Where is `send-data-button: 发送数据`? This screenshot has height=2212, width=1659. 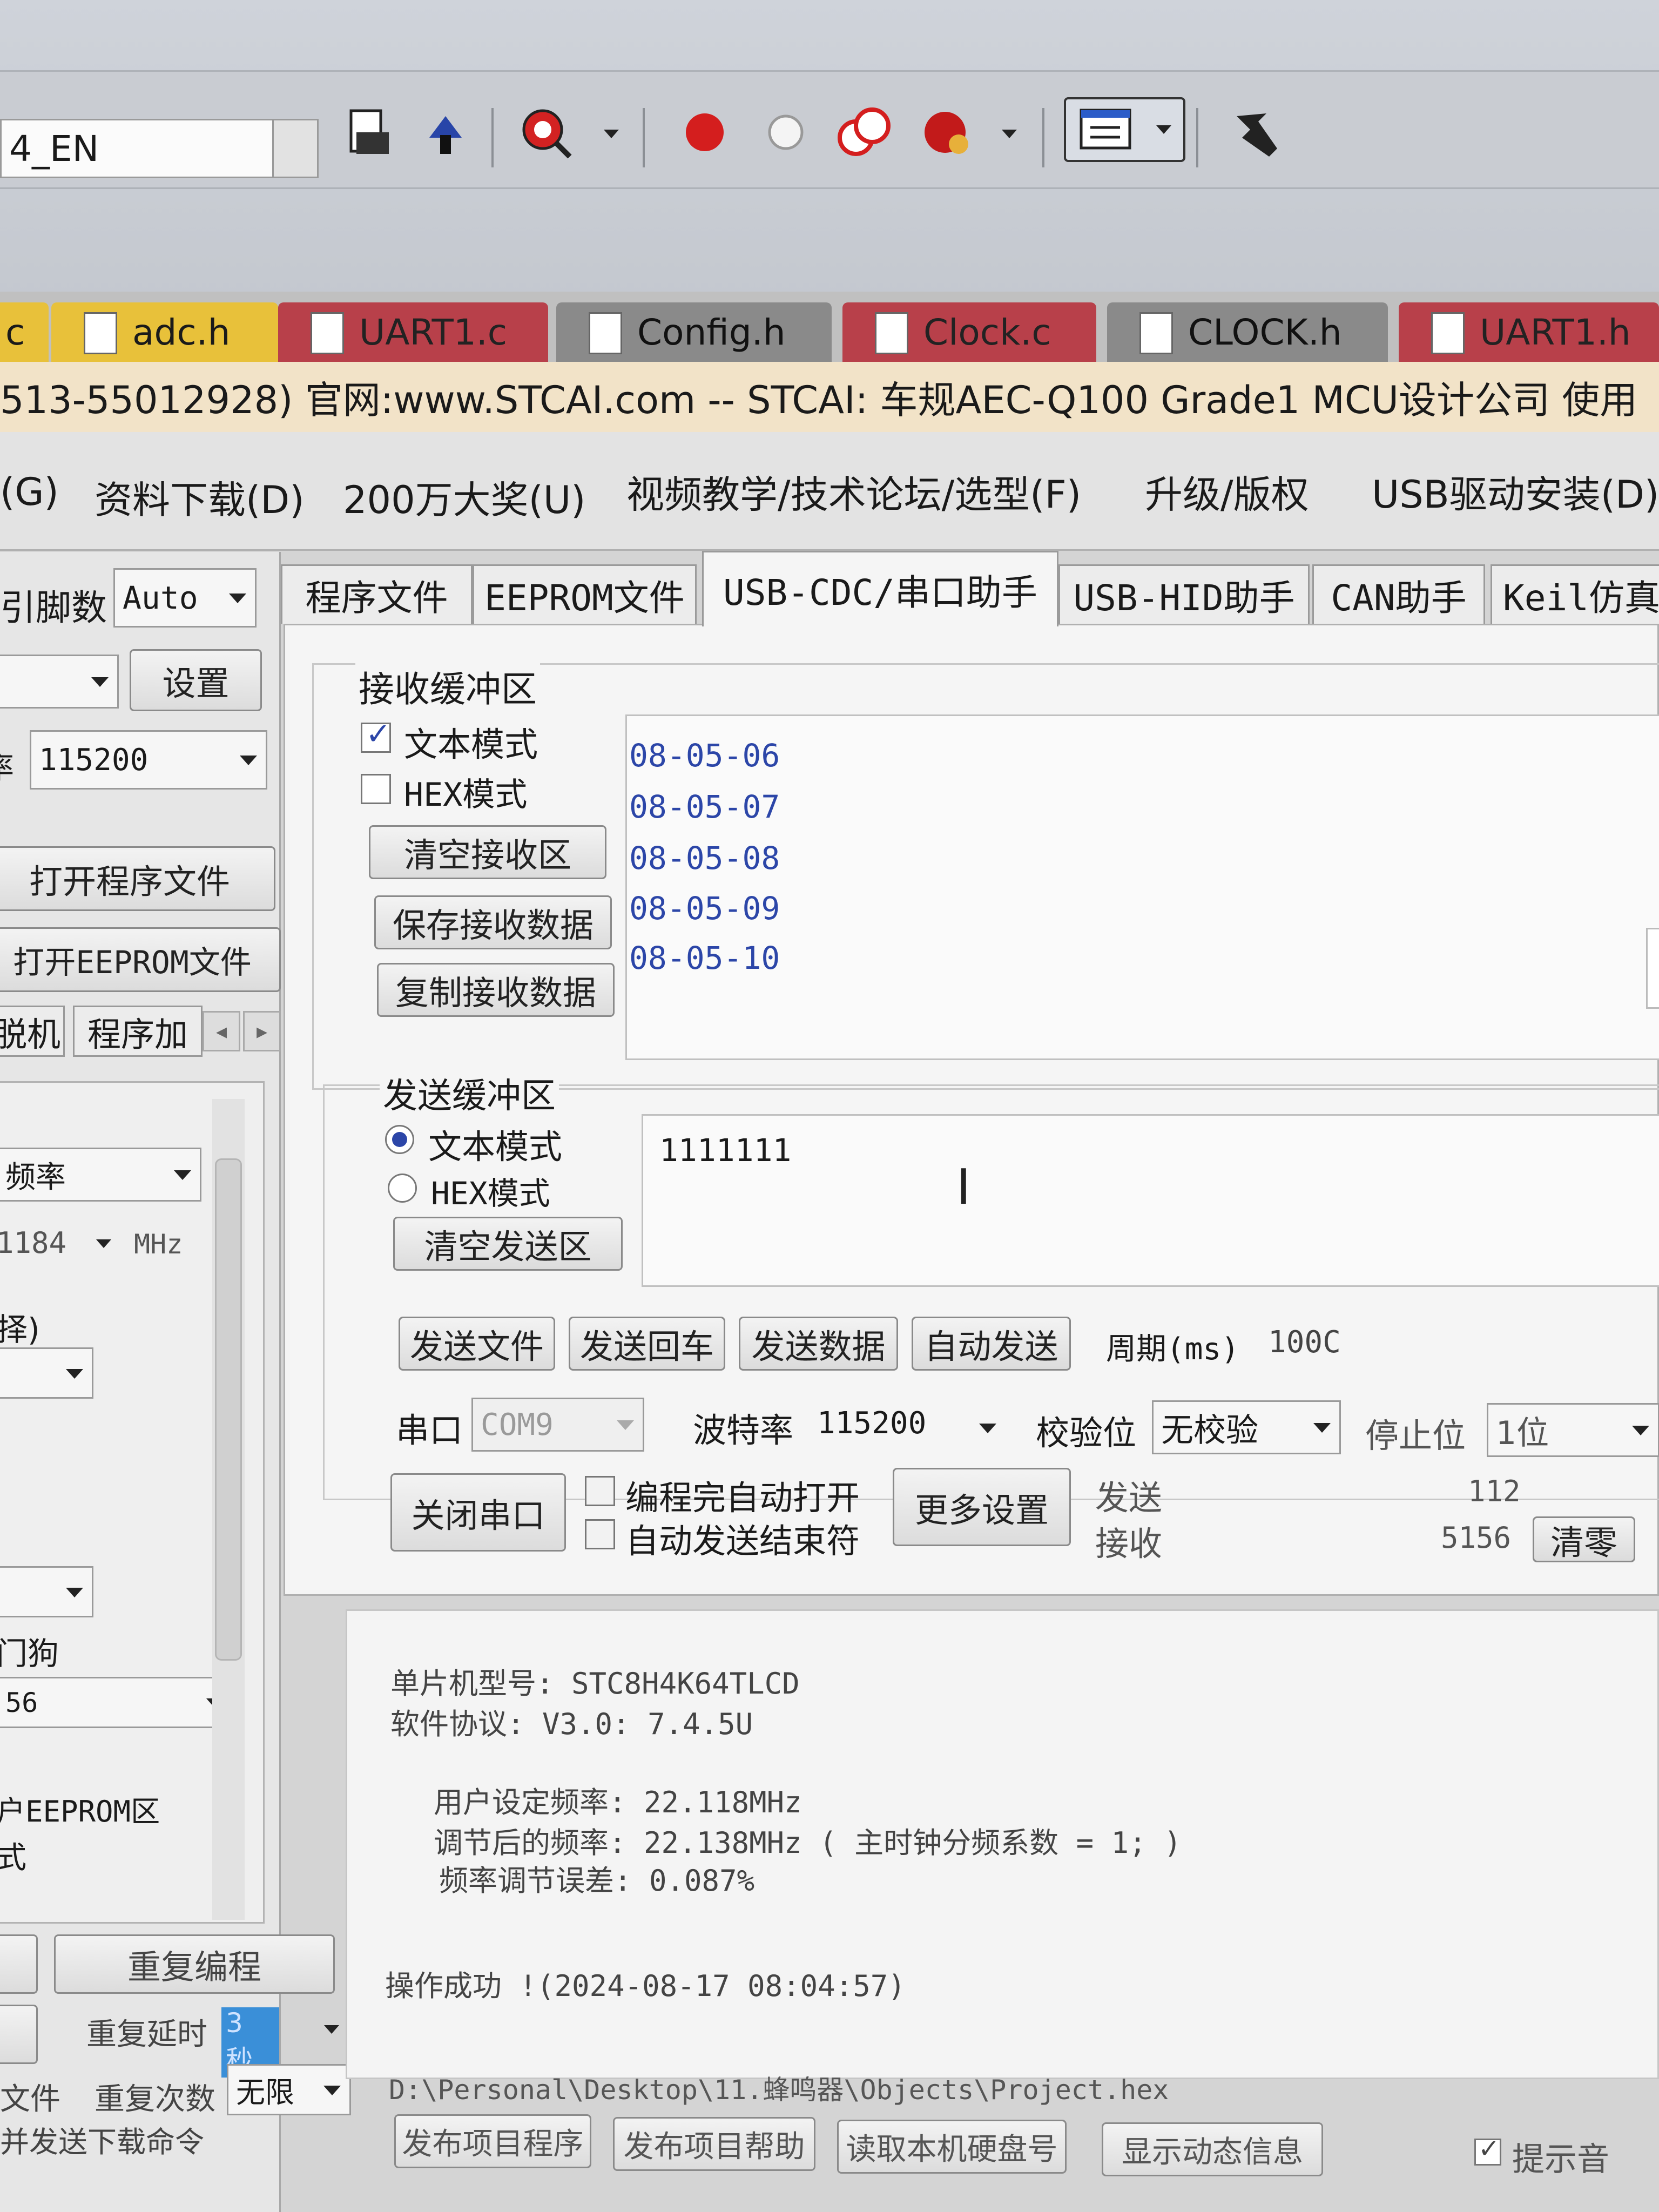 send-data-button: 发送数据 is located at coordinates (818, 1344).